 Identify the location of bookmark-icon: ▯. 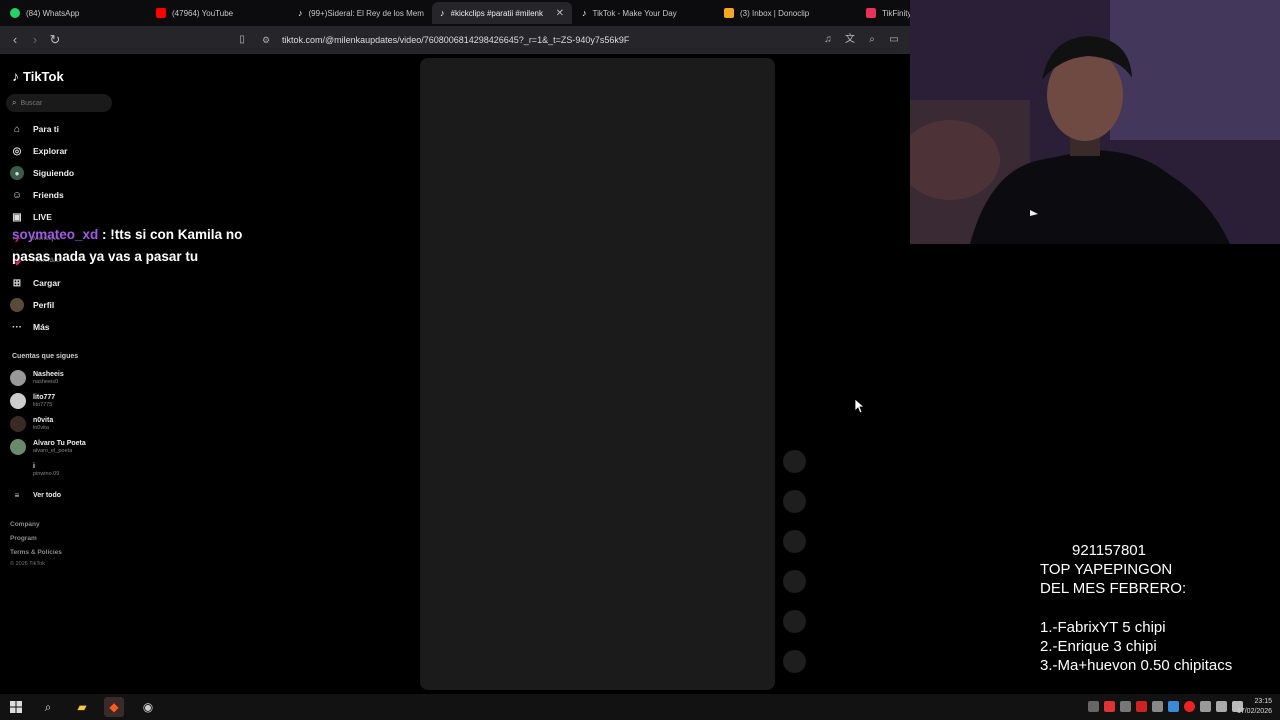
(242, 40).